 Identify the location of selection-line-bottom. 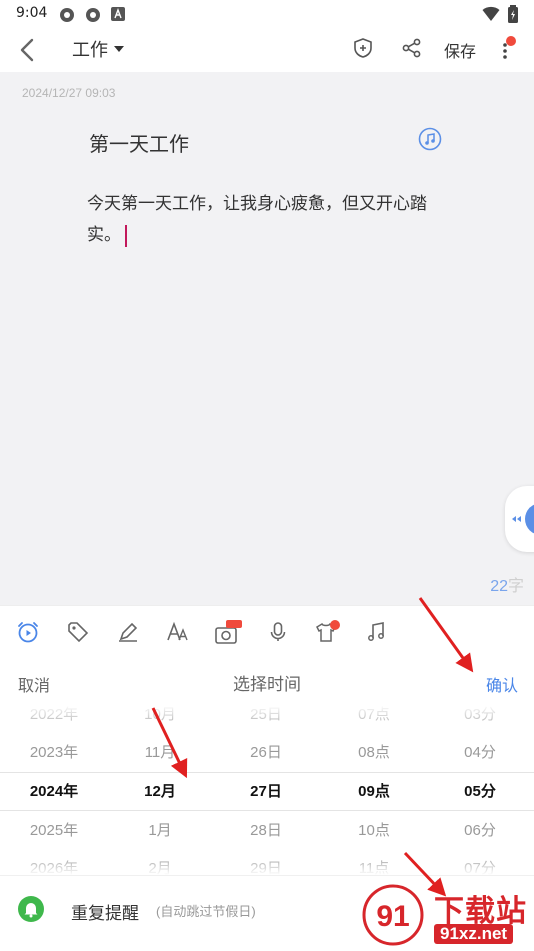
(267, 810).